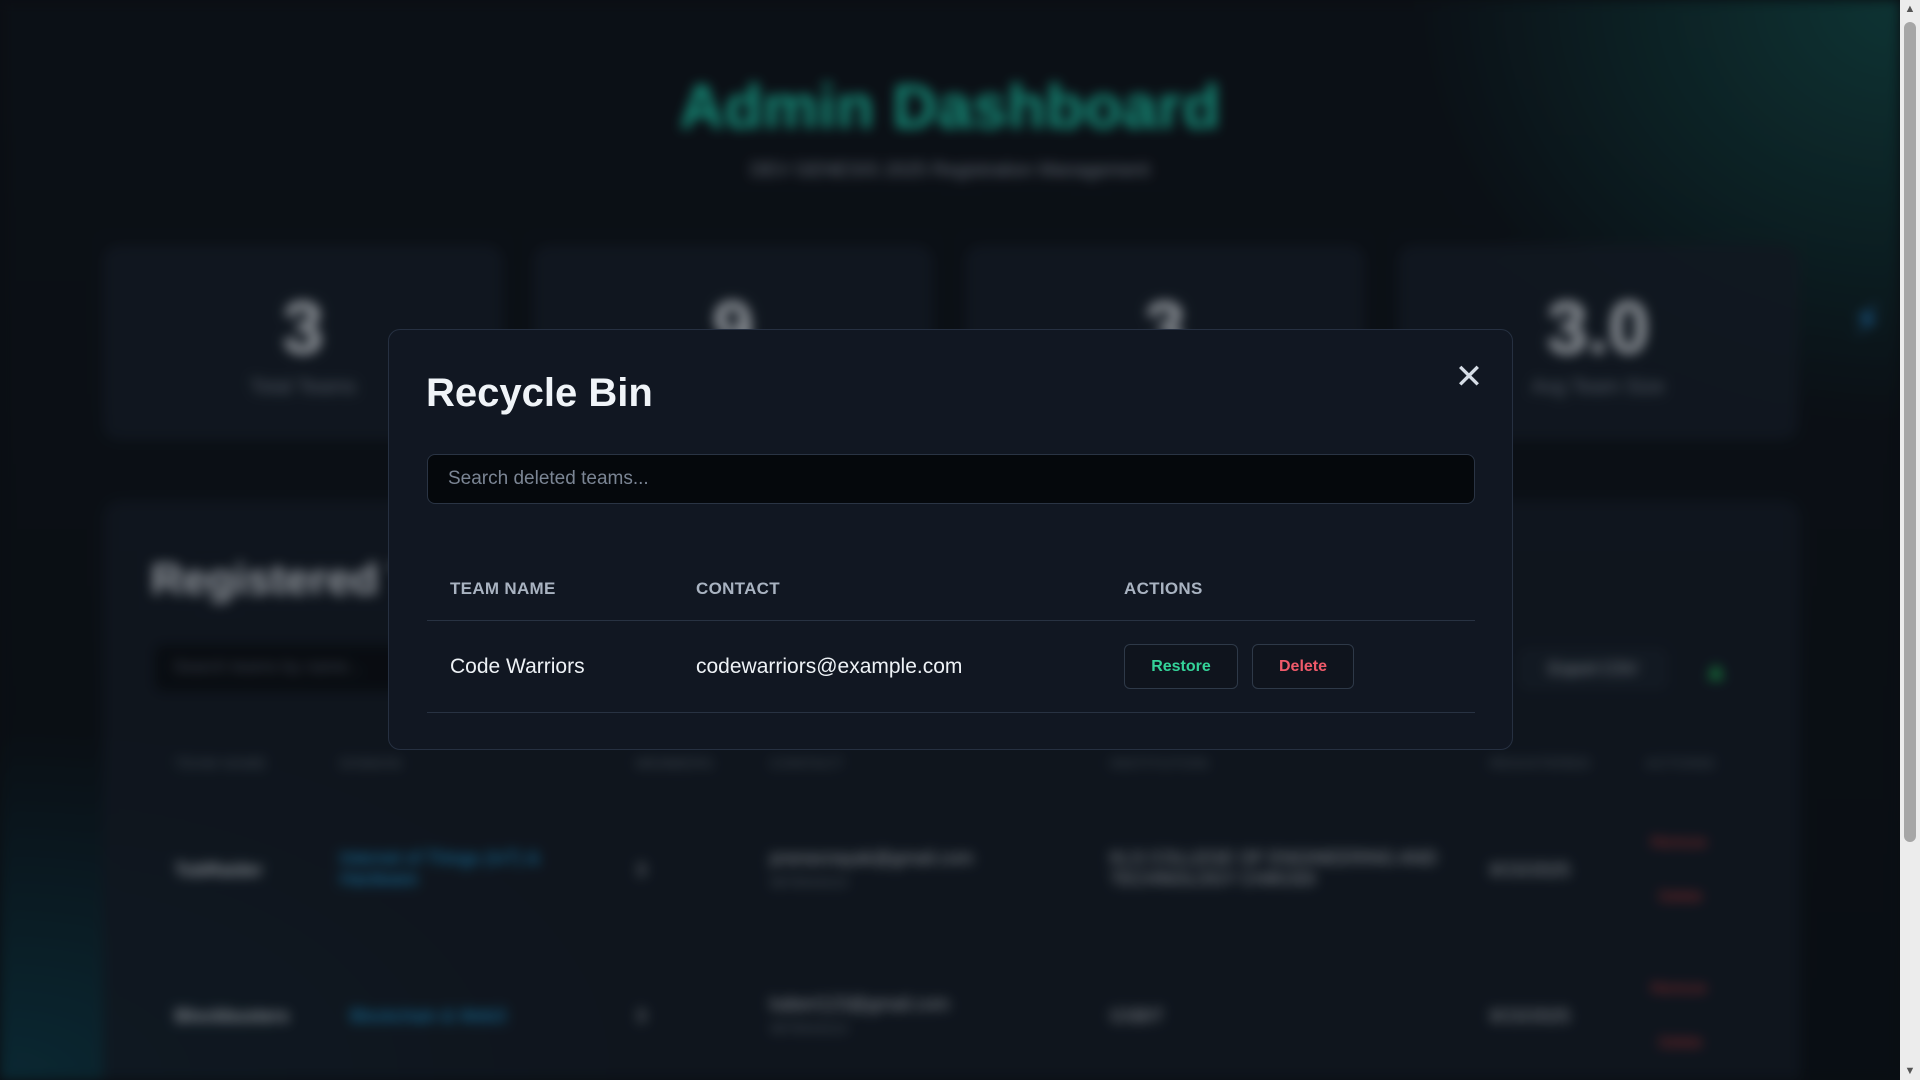  What do you see at coordinates (829, 666) in the screenshot?
I see `contact-cell: codewarriors@example.com` at bounding box center [829, 666].